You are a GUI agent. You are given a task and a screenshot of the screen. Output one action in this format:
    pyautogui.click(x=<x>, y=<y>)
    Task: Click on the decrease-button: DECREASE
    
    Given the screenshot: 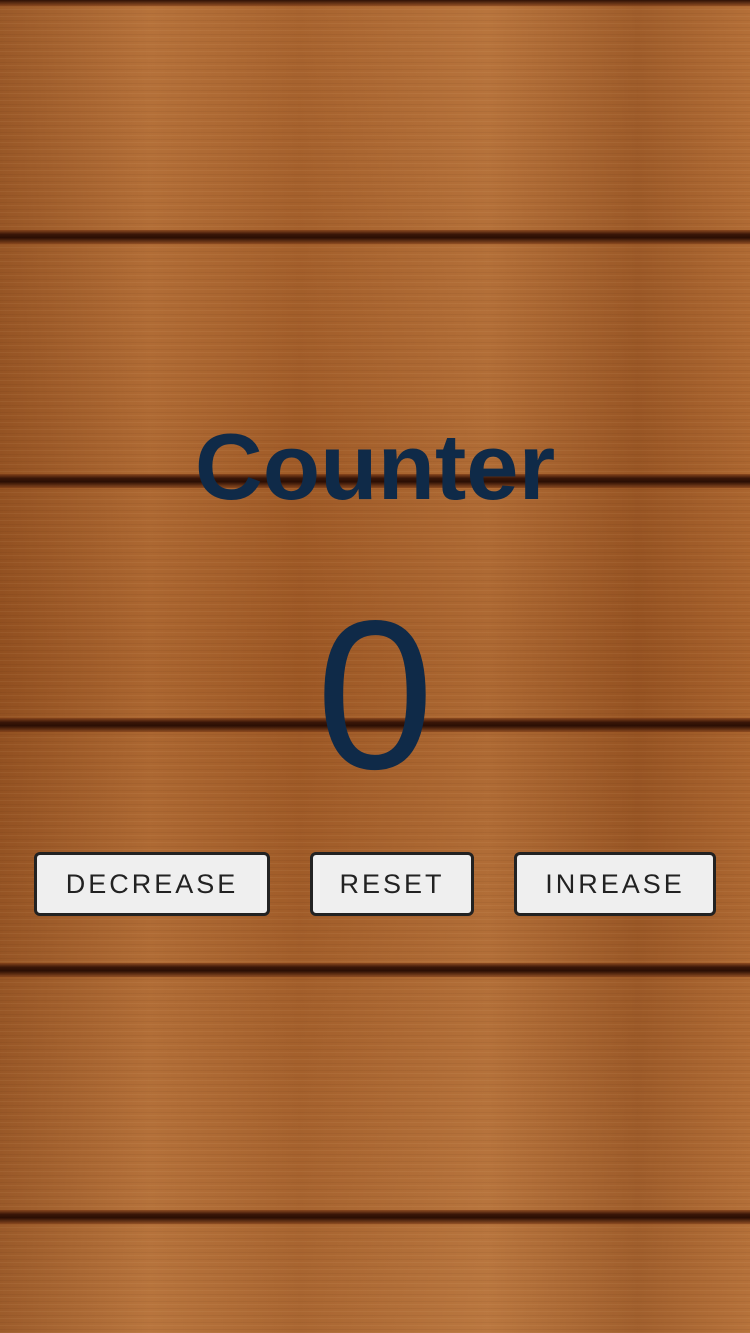 What is the action you would take?
    pyautogui.click(x=152, y=884)
    